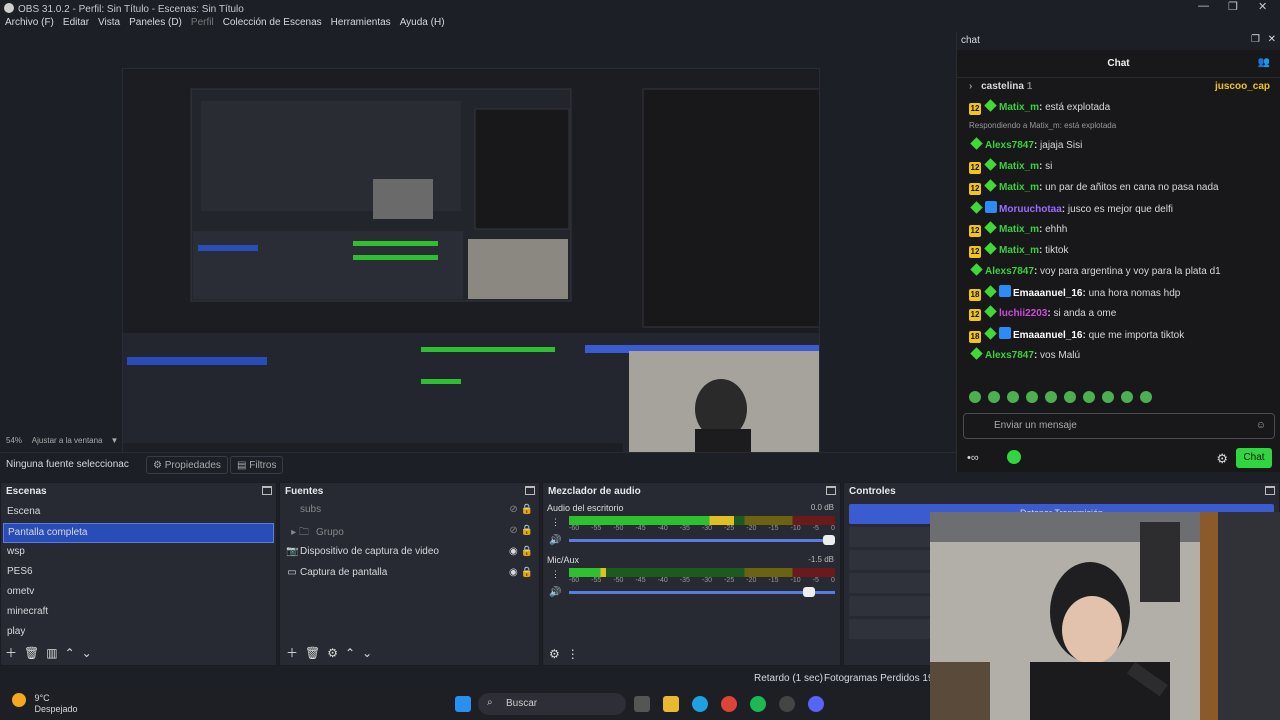  Describe the element at coordinates (45, 704) in the screenshot. I see `weather-widget: 9°C Despejado` at that location.